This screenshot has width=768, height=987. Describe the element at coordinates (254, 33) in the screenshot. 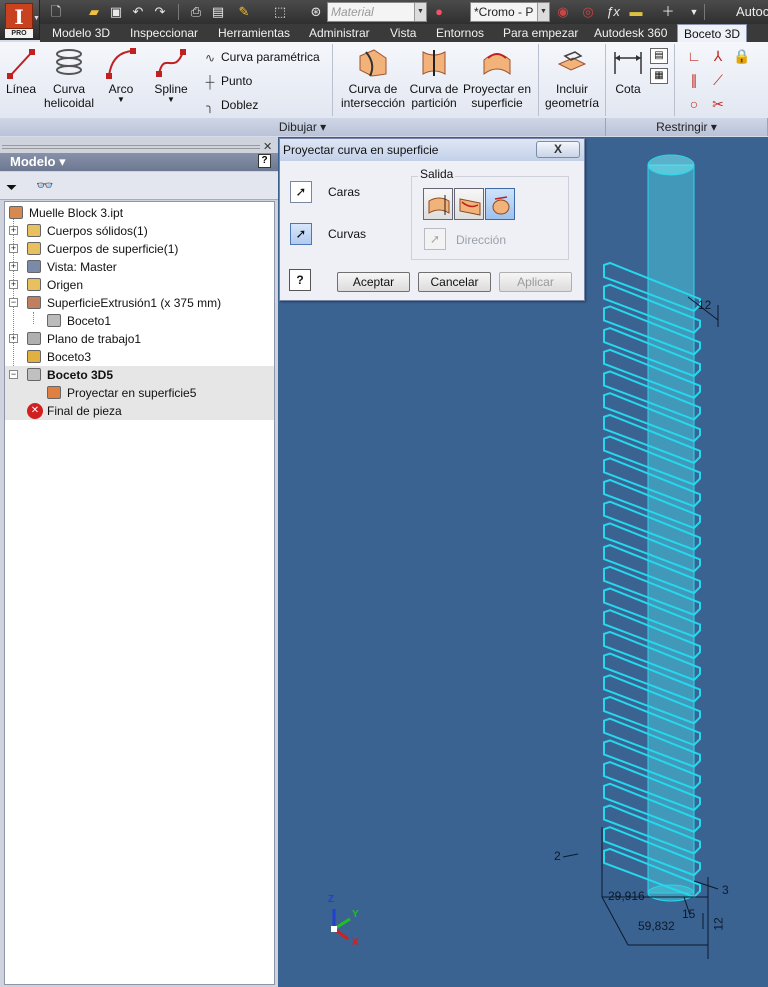

I see `tab-herramientas: Herramientas` at that location.